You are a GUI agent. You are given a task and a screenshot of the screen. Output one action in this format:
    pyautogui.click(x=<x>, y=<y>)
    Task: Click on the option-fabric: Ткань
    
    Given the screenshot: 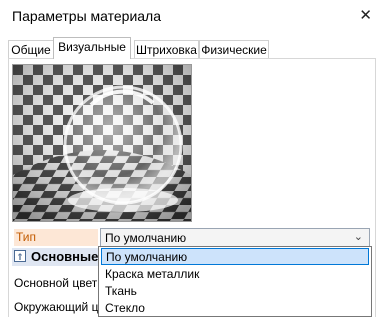 What is the action you would take?
    pyautogui.click(x=235, y=291)
    